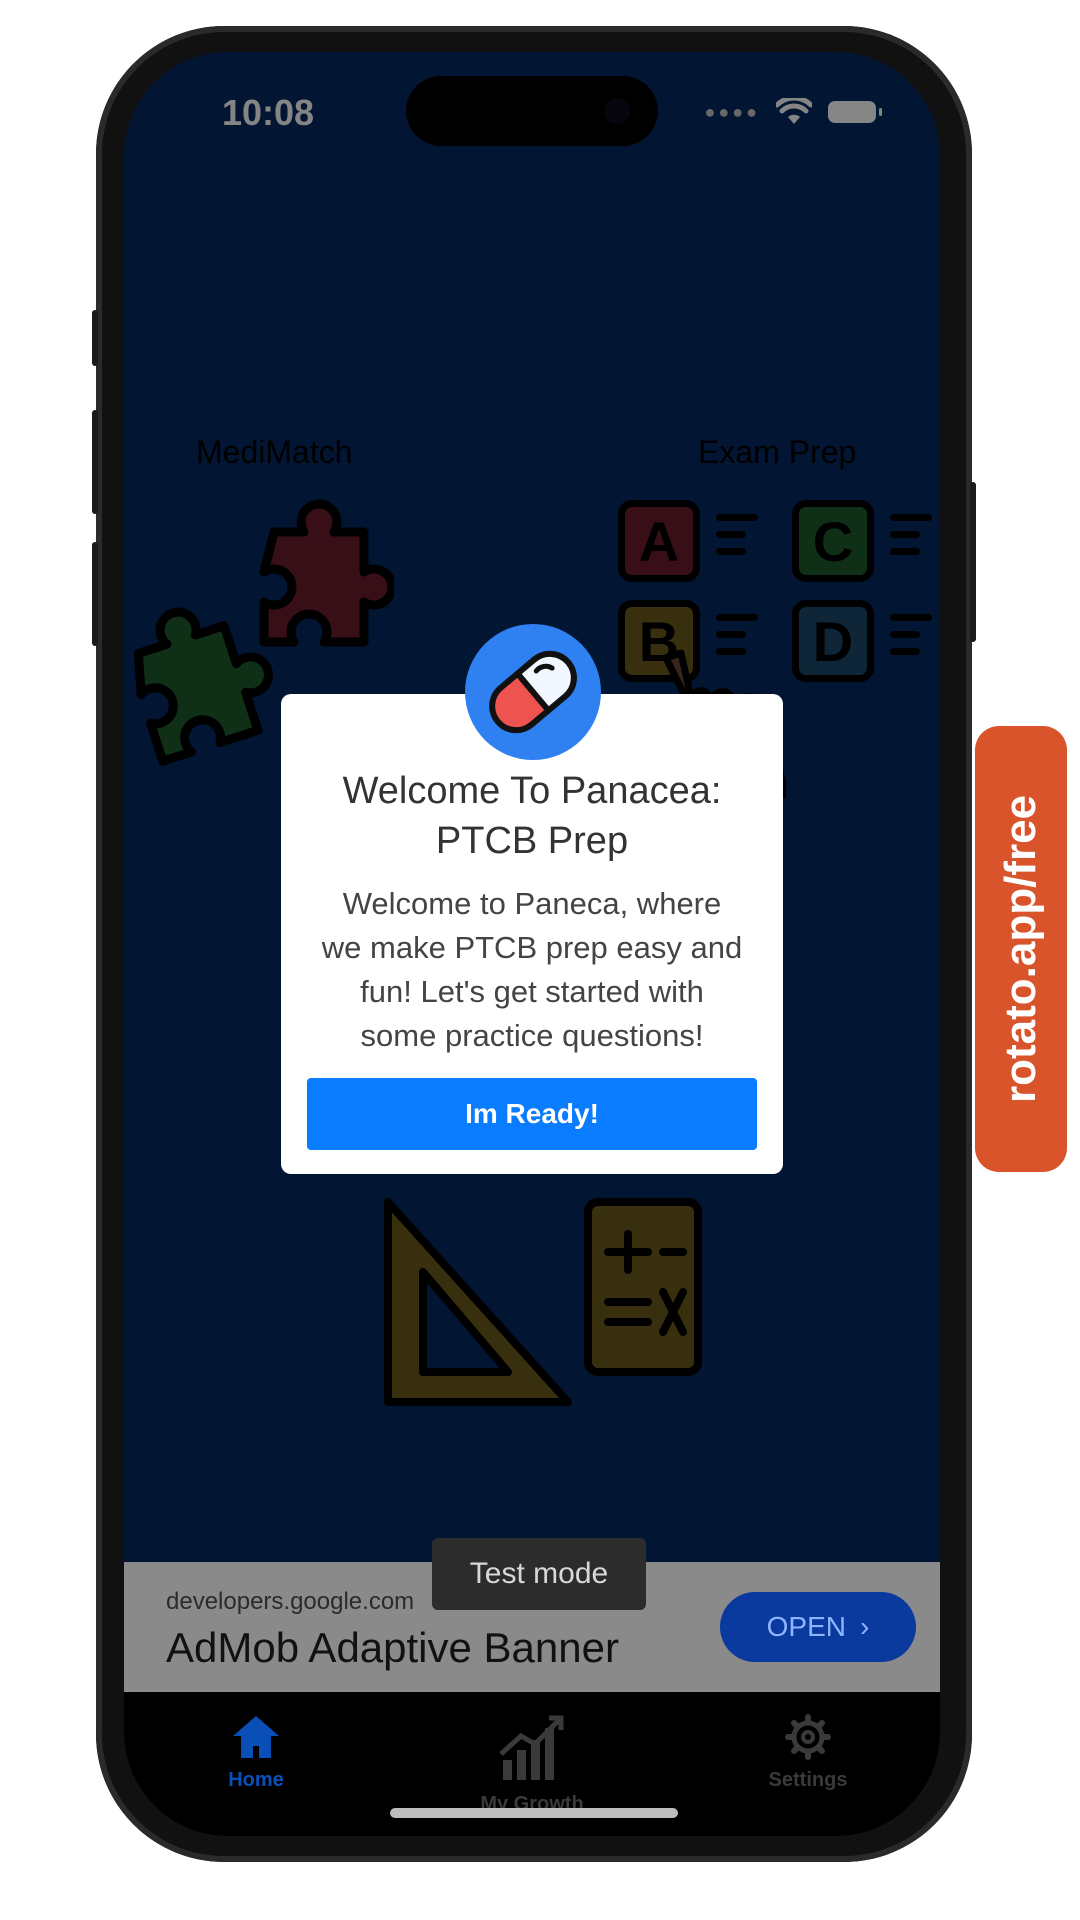  What do you see at coordinates (392, 1647) in the screenshot?
I see `ad-title: AdMob Adaptive Banner` at bounding box center [392, 1647].